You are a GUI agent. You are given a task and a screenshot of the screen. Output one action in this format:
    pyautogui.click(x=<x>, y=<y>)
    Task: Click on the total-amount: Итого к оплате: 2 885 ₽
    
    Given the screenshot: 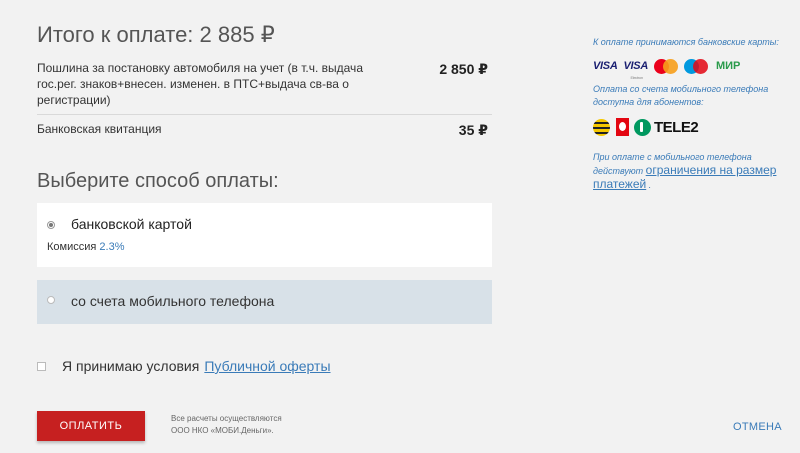 What is the action you would take?
    pyautogui.click(x=156, y=34)
    